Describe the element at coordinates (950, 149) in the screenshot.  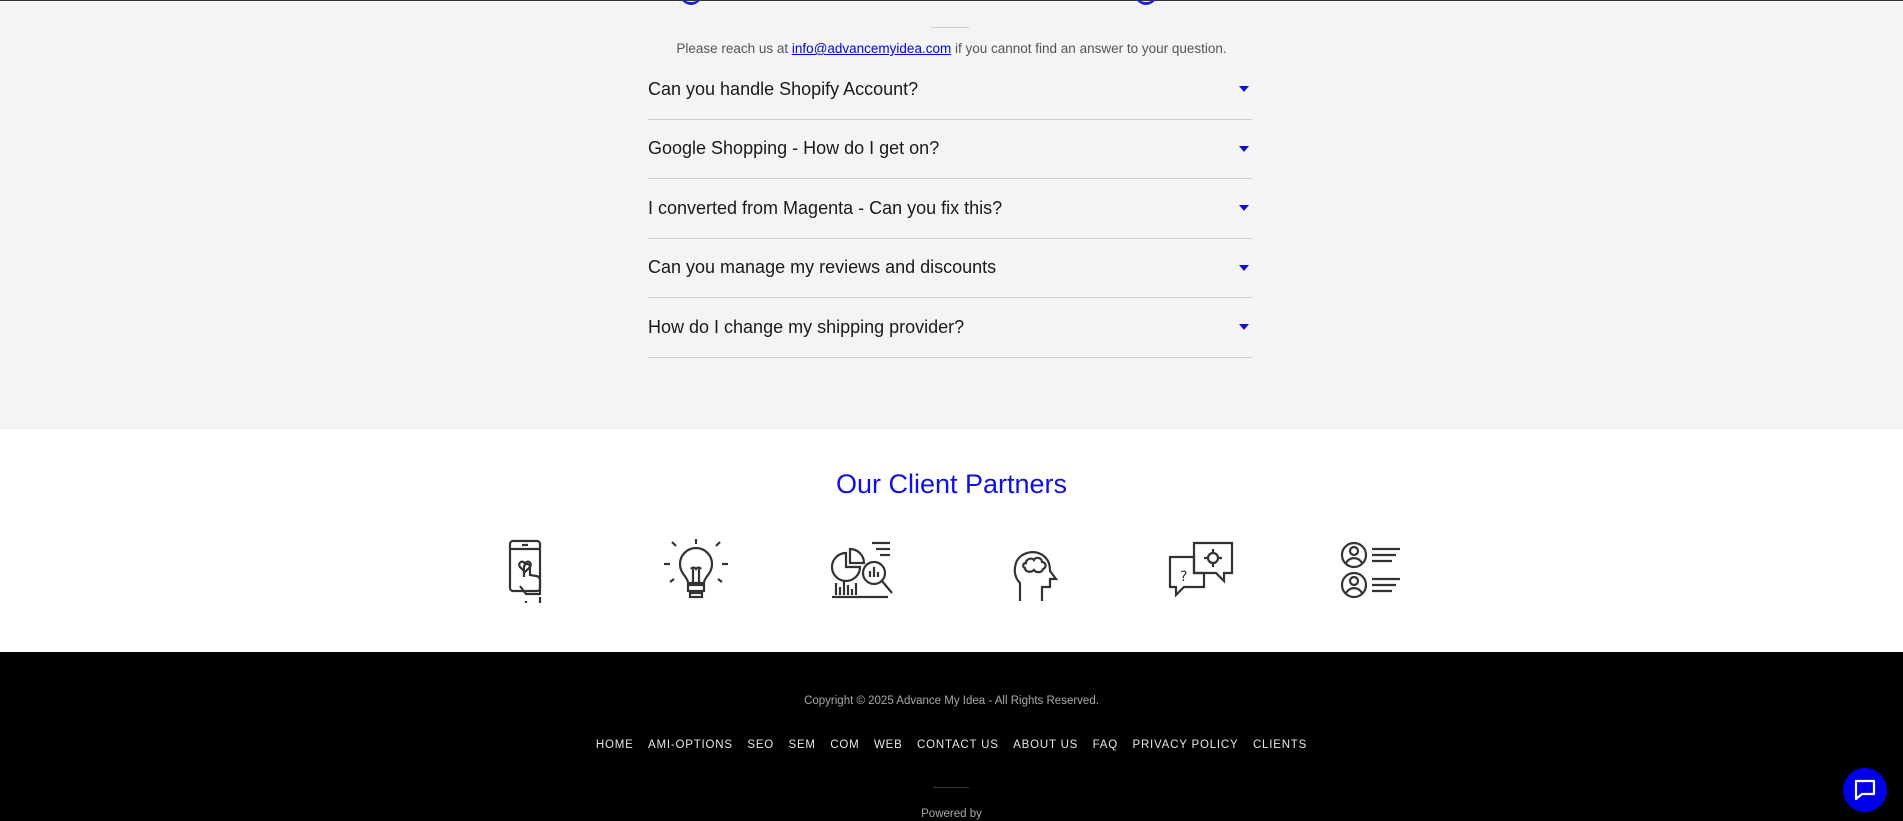
I see `faq-item-google-shopping: Google Shopping - How do I get on?` at that location.